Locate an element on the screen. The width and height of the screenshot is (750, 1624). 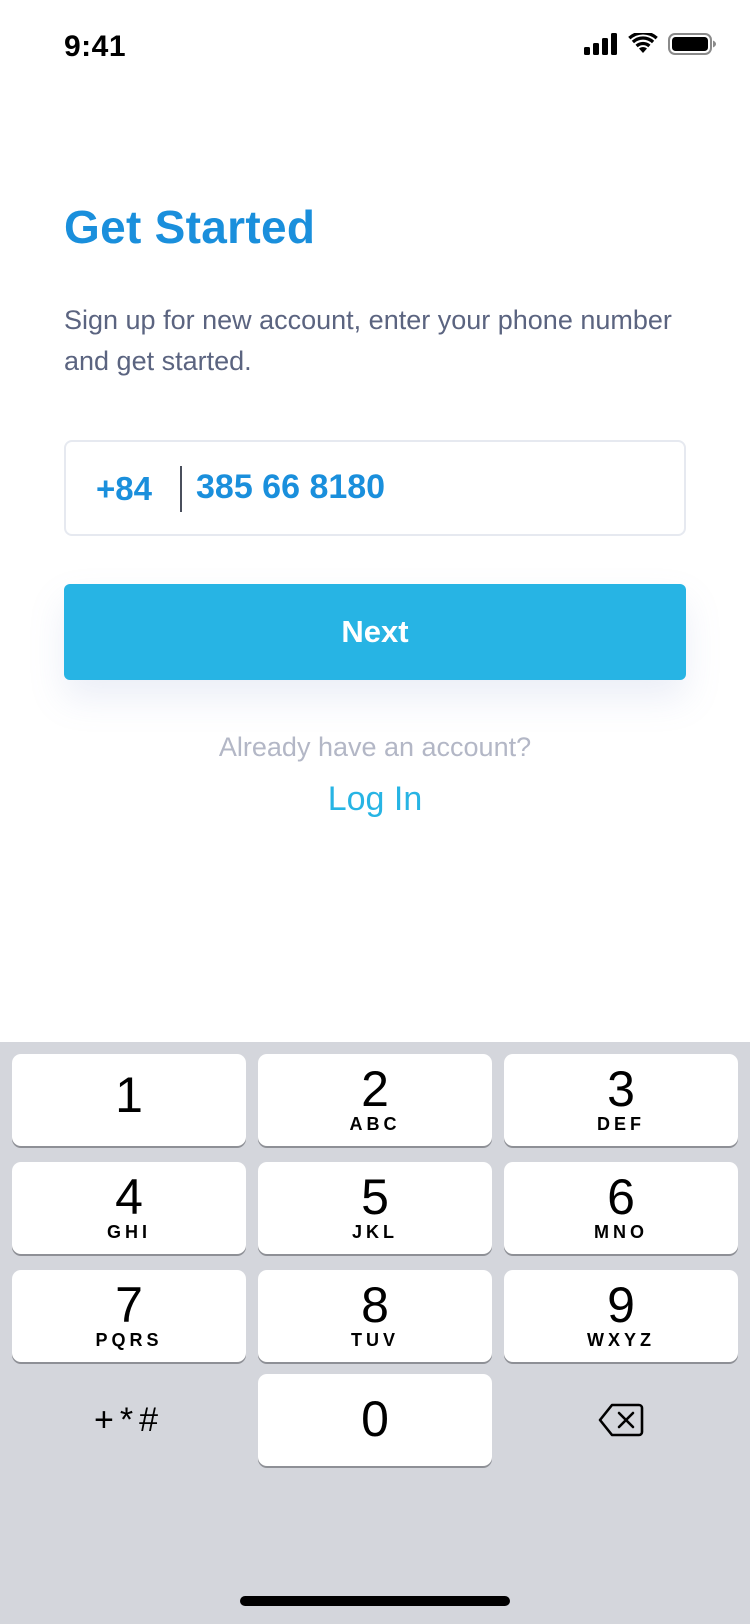
key-letters: ABC is located at coordinates (375, 1124).